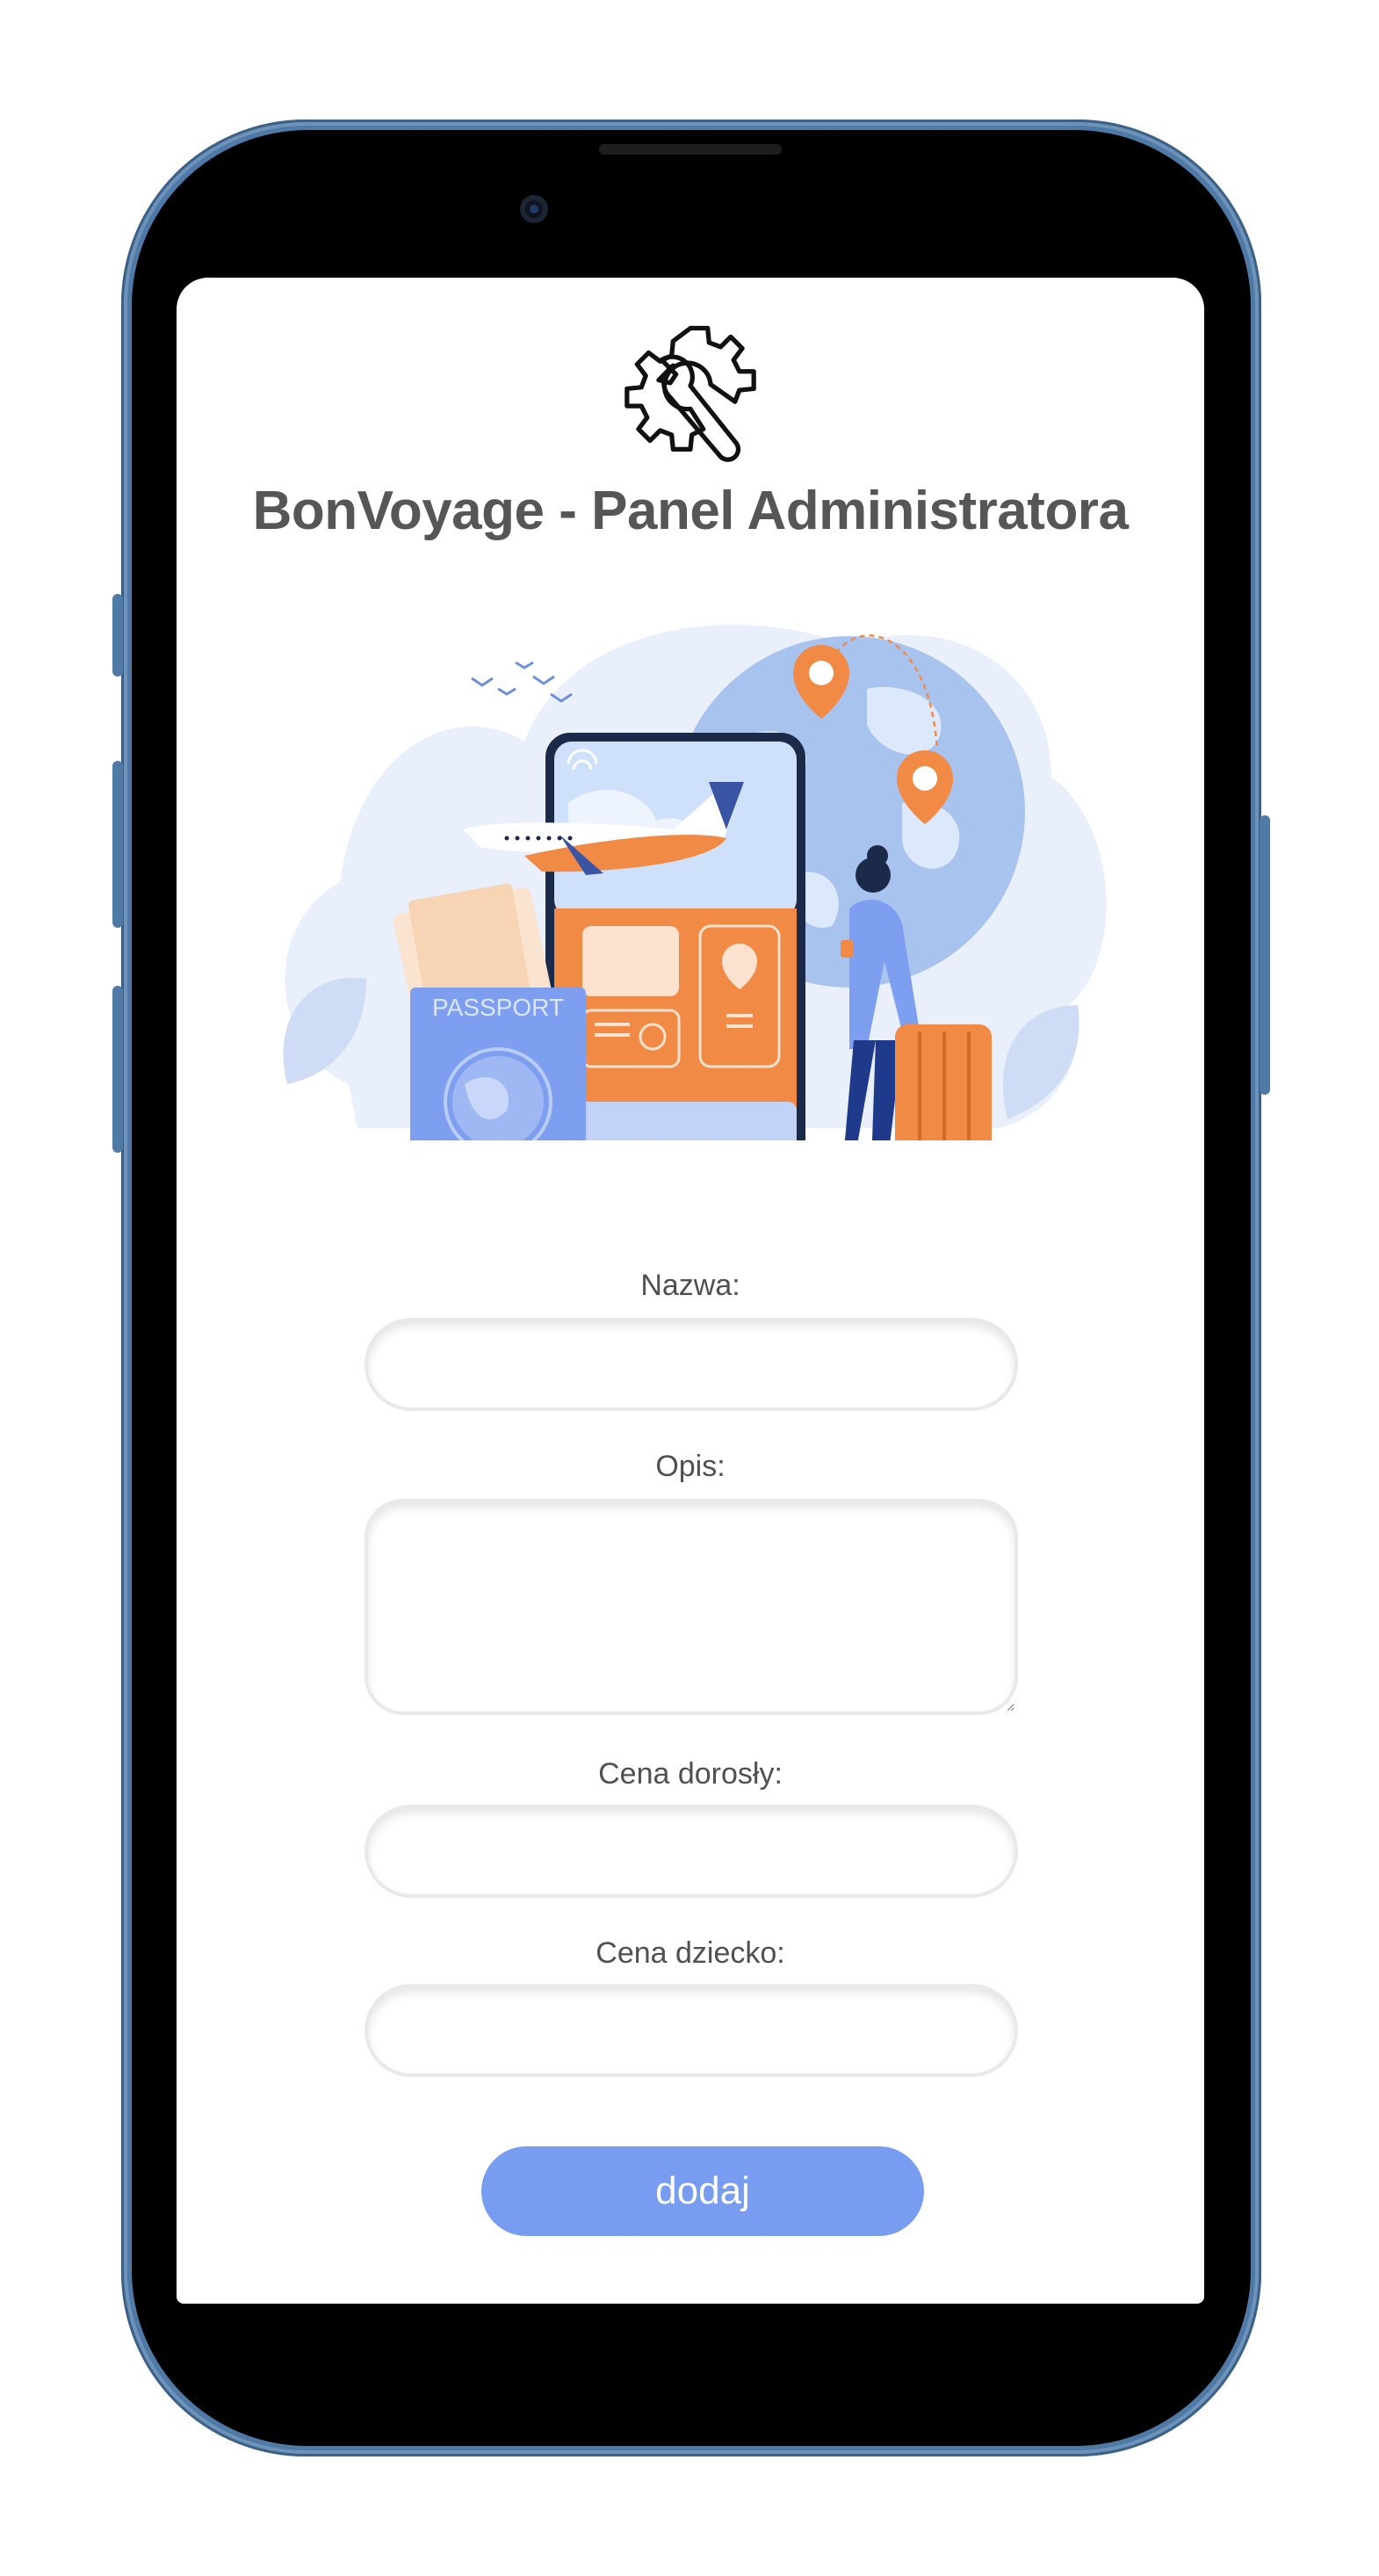  I want to click on page-title: BonVoyage - Panel Administratora, so click(690, 511).